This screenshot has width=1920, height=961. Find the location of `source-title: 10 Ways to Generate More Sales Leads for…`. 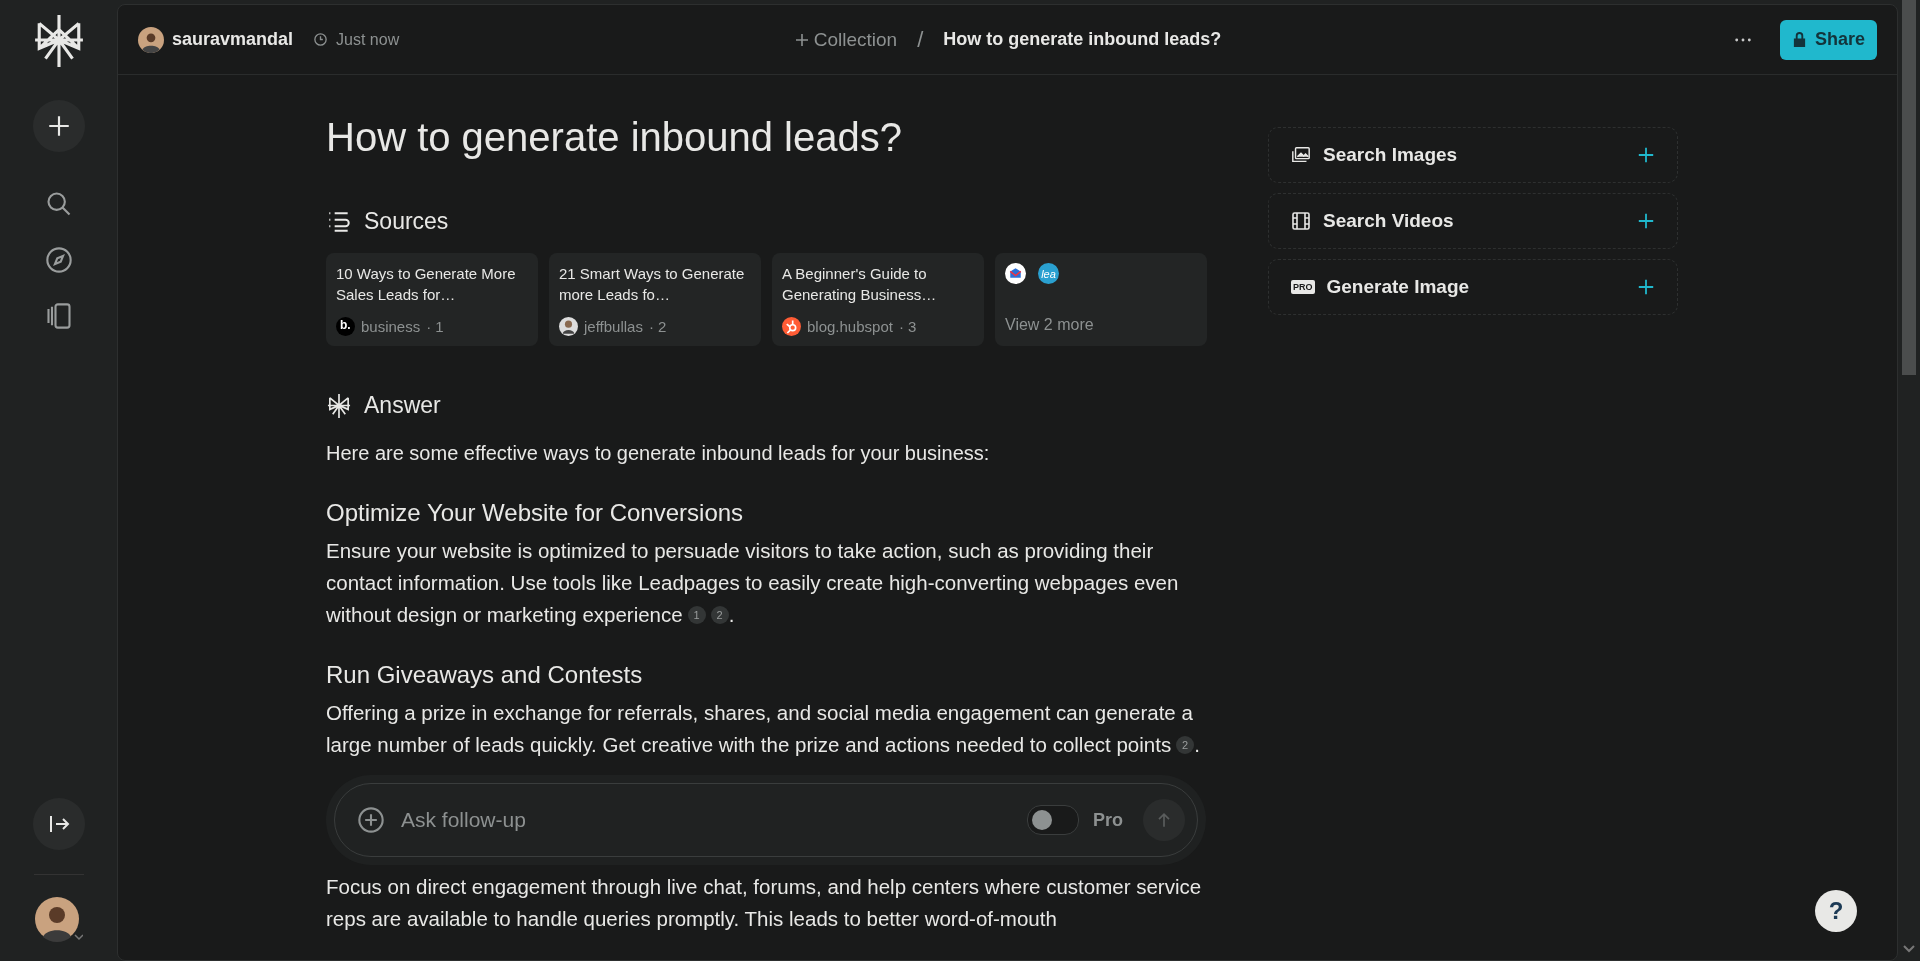

source-title: 10 Ways to Generate More Sales Leads for… is located at coordinates (426, 284).